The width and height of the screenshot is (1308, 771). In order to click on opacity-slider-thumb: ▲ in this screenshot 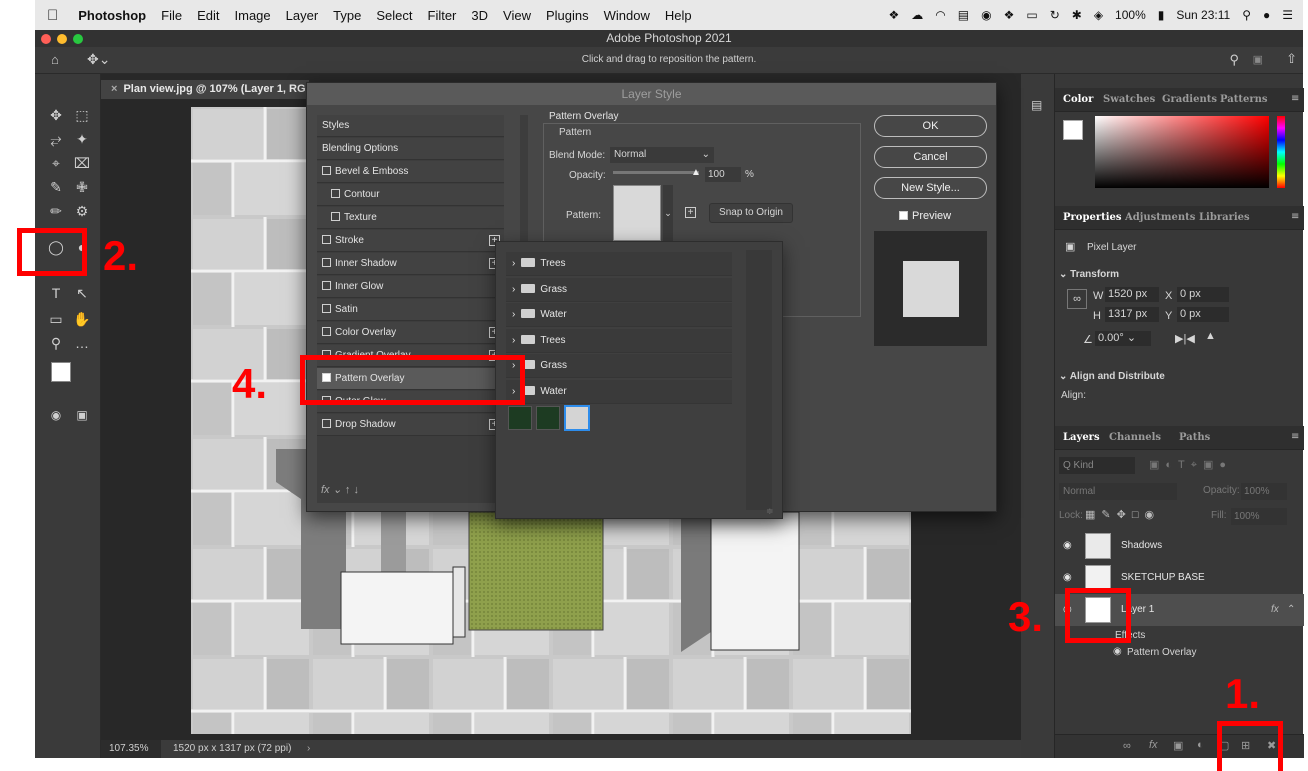, I will do `click(696, 172)`.